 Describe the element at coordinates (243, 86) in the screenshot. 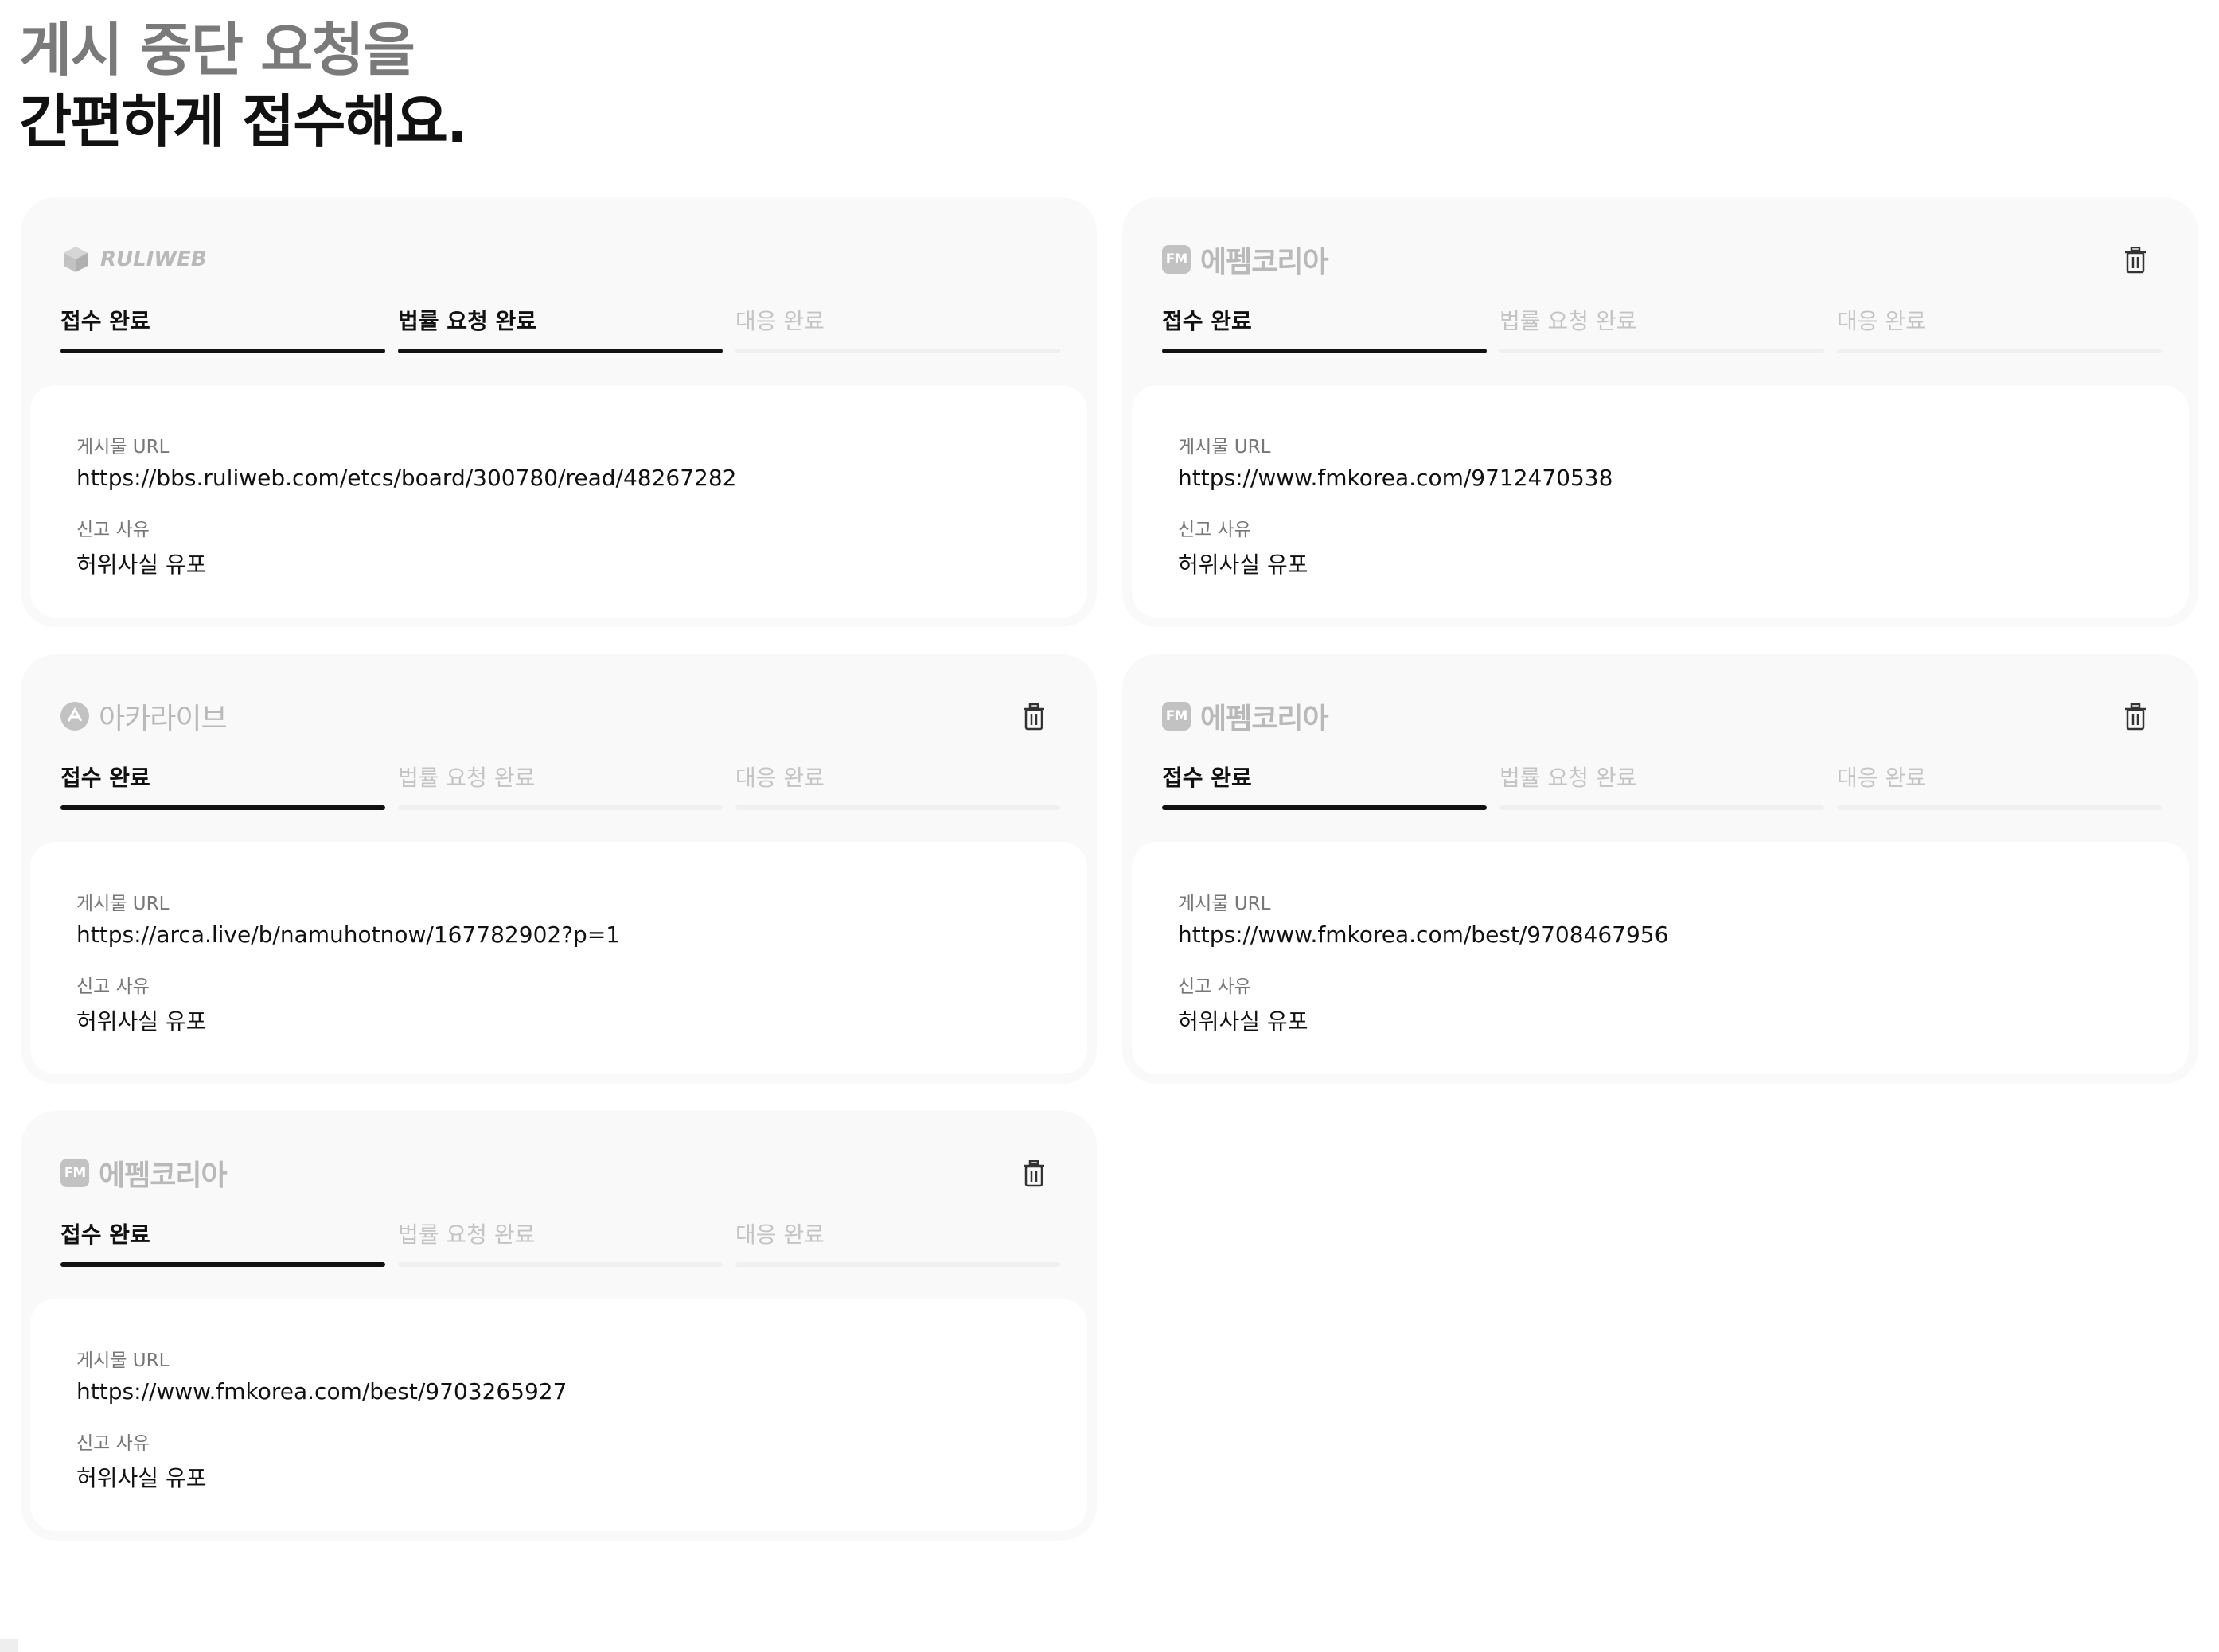

I see `page-headline: 게시 중단 요청을 간편하게 접수해요.` at that location.